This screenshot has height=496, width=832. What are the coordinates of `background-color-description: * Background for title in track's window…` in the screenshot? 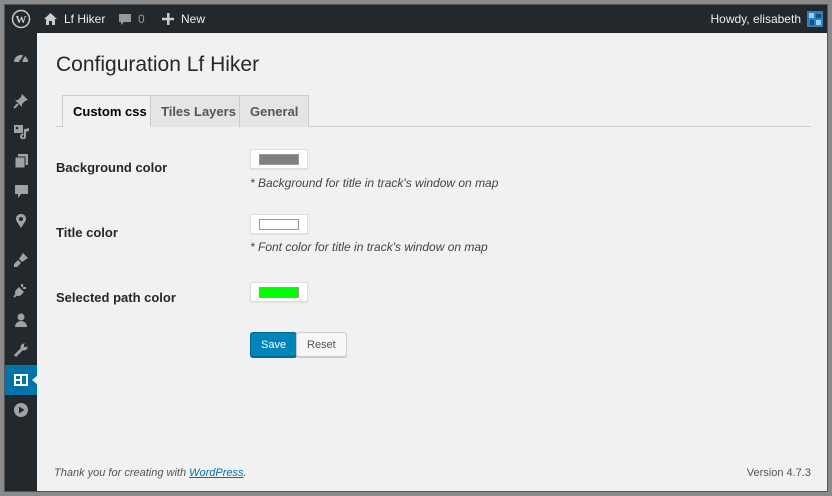 It's located at (374, 183).